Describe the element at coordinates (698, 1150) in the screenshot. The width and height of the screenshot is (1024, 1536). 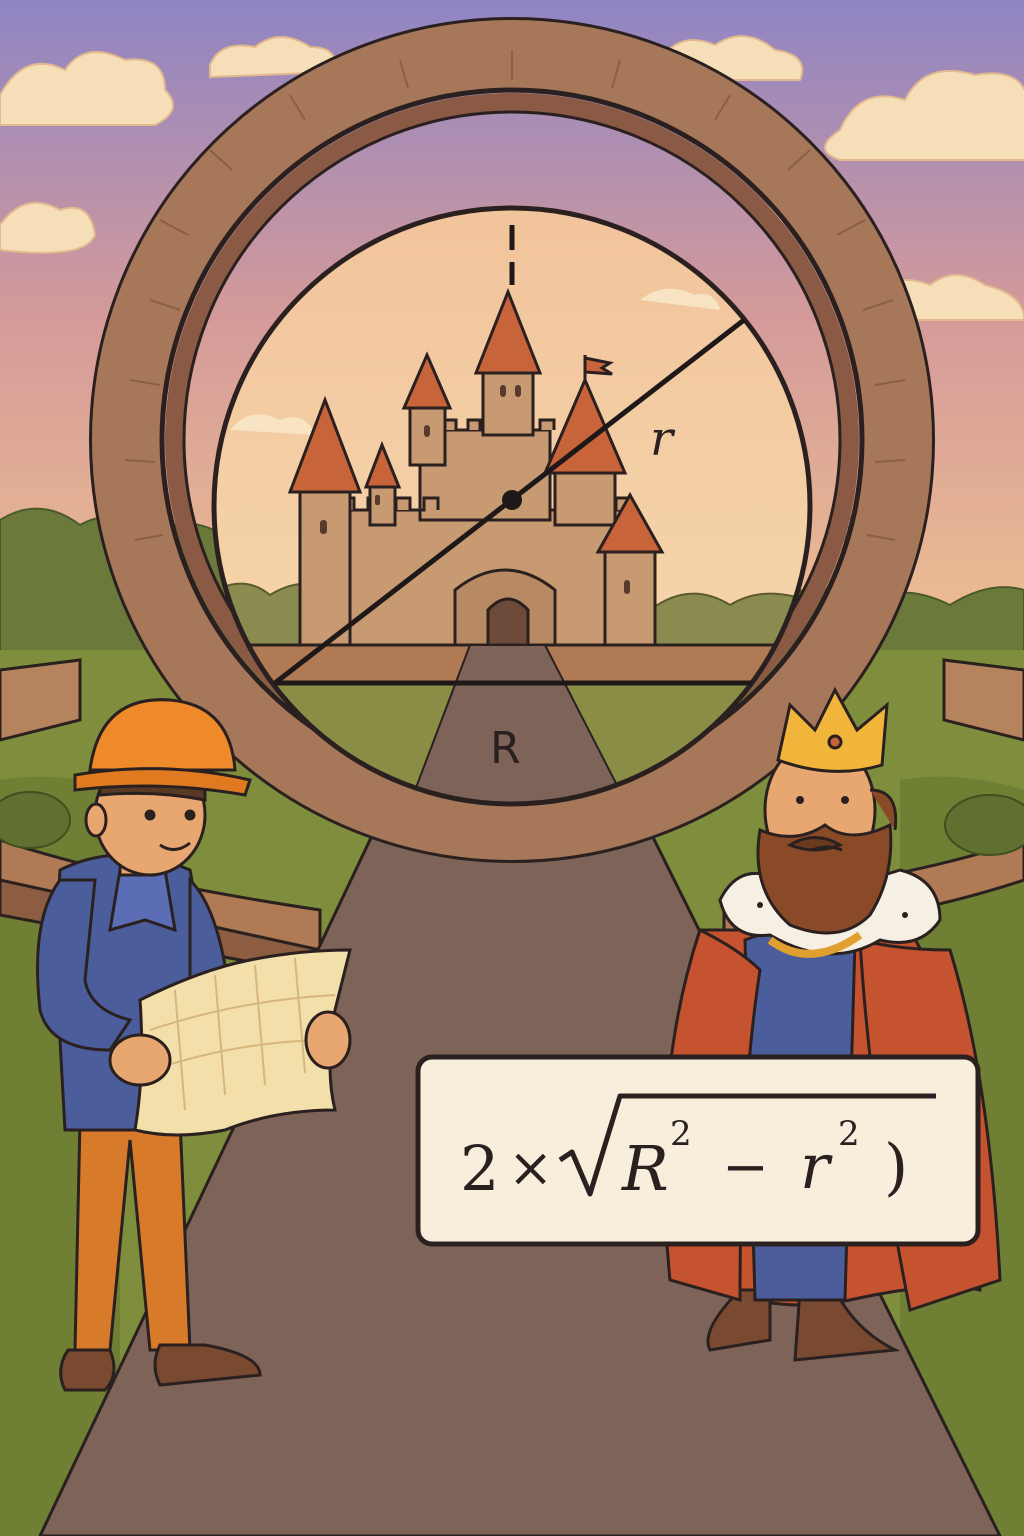
I see `formula-box: 2 × R 2 − r 2 )` at that location.